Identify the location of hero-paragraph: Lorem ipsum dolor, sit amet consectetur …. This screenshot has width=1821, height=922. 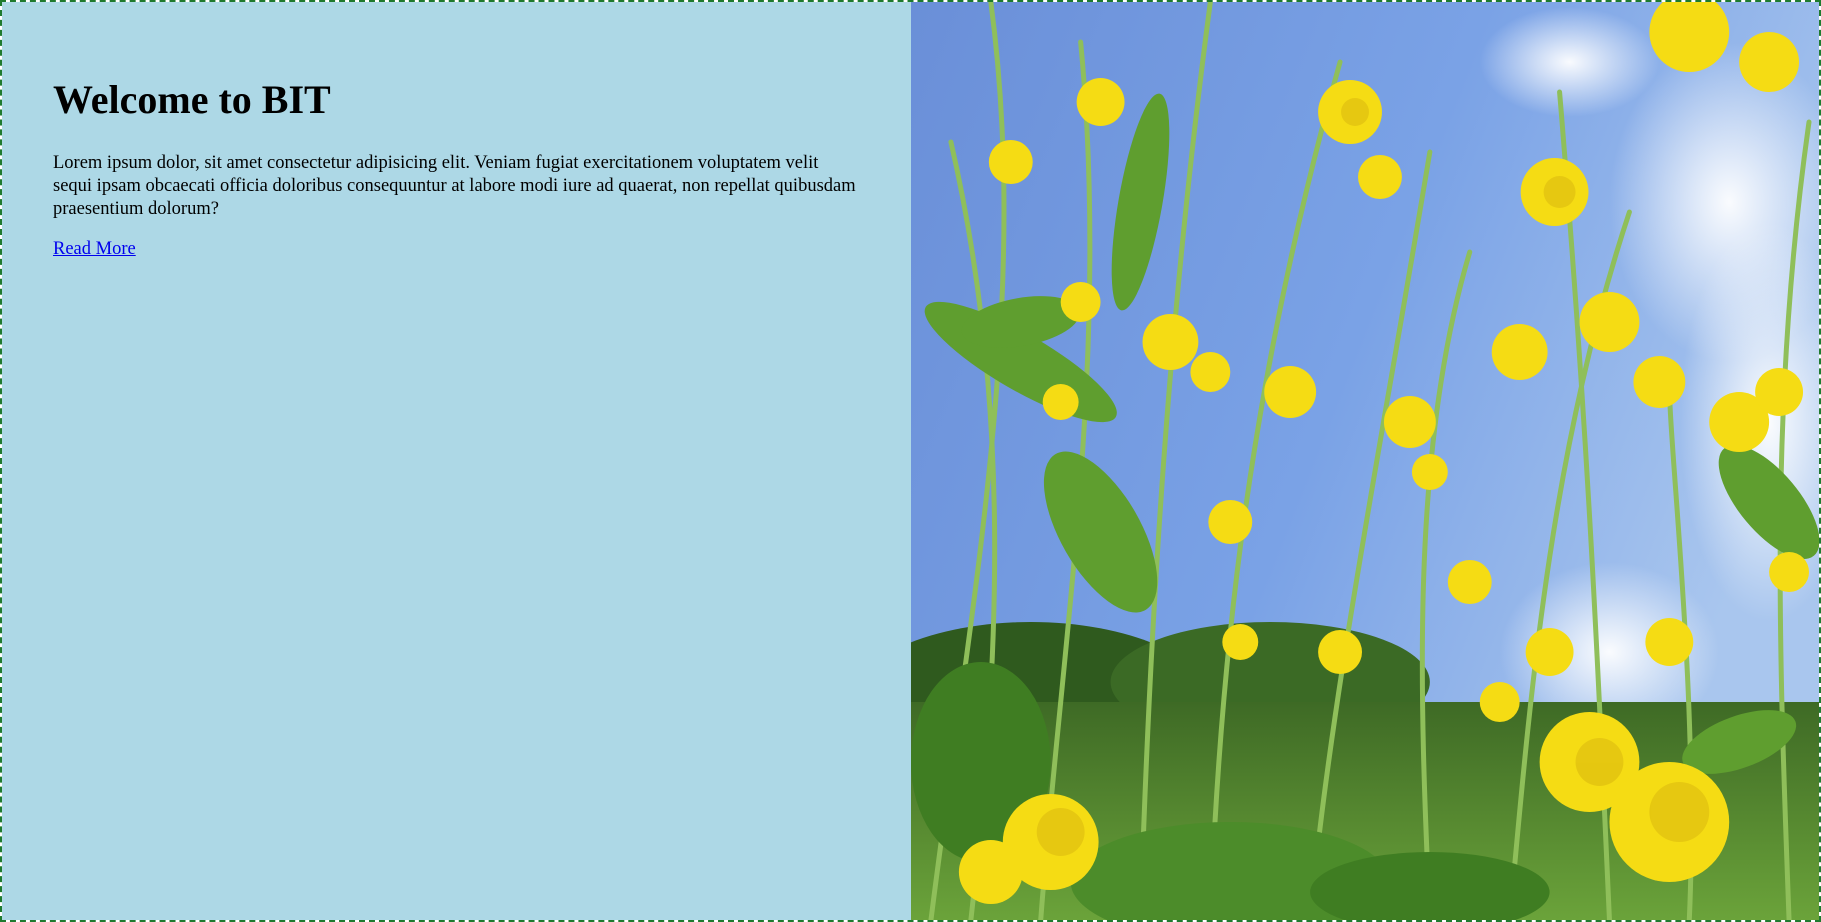
(454, 186).